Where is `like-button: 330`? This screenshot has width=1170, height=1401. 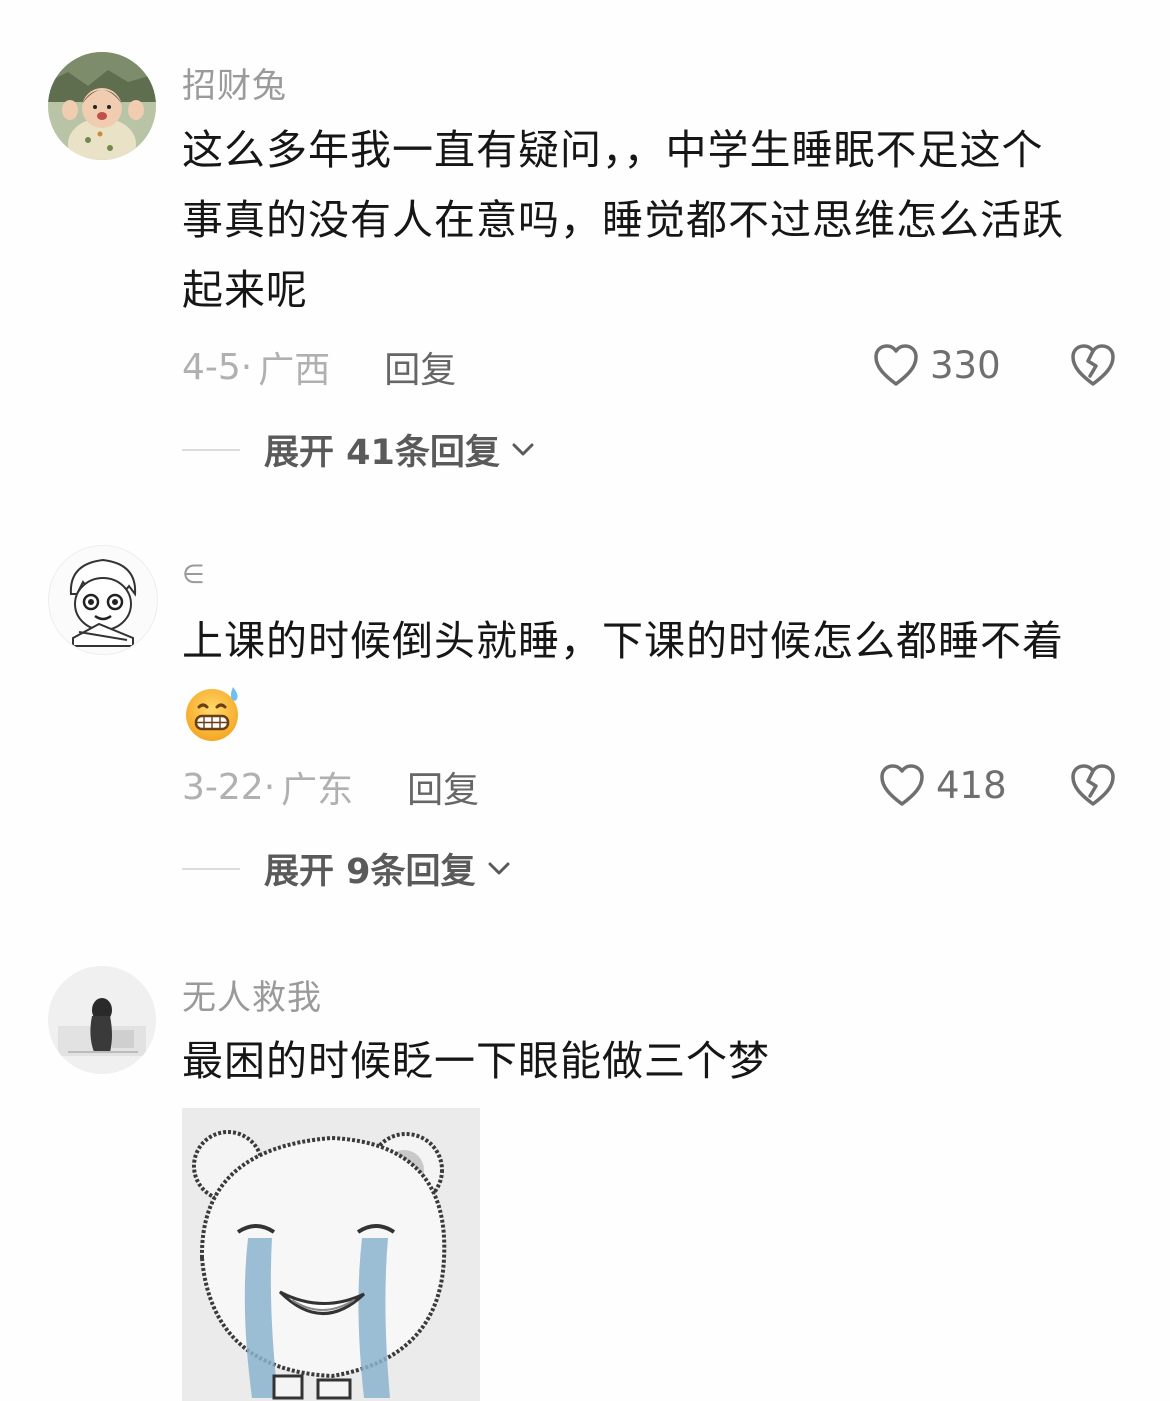 like-button: 330 is located at coordinates (936, 365).